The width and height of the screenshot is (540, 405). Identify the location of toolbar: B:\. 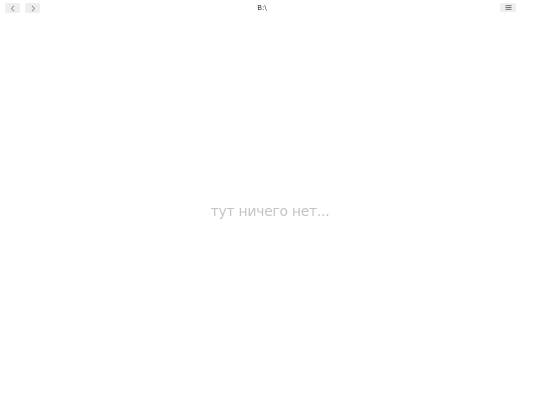
(270, 8).